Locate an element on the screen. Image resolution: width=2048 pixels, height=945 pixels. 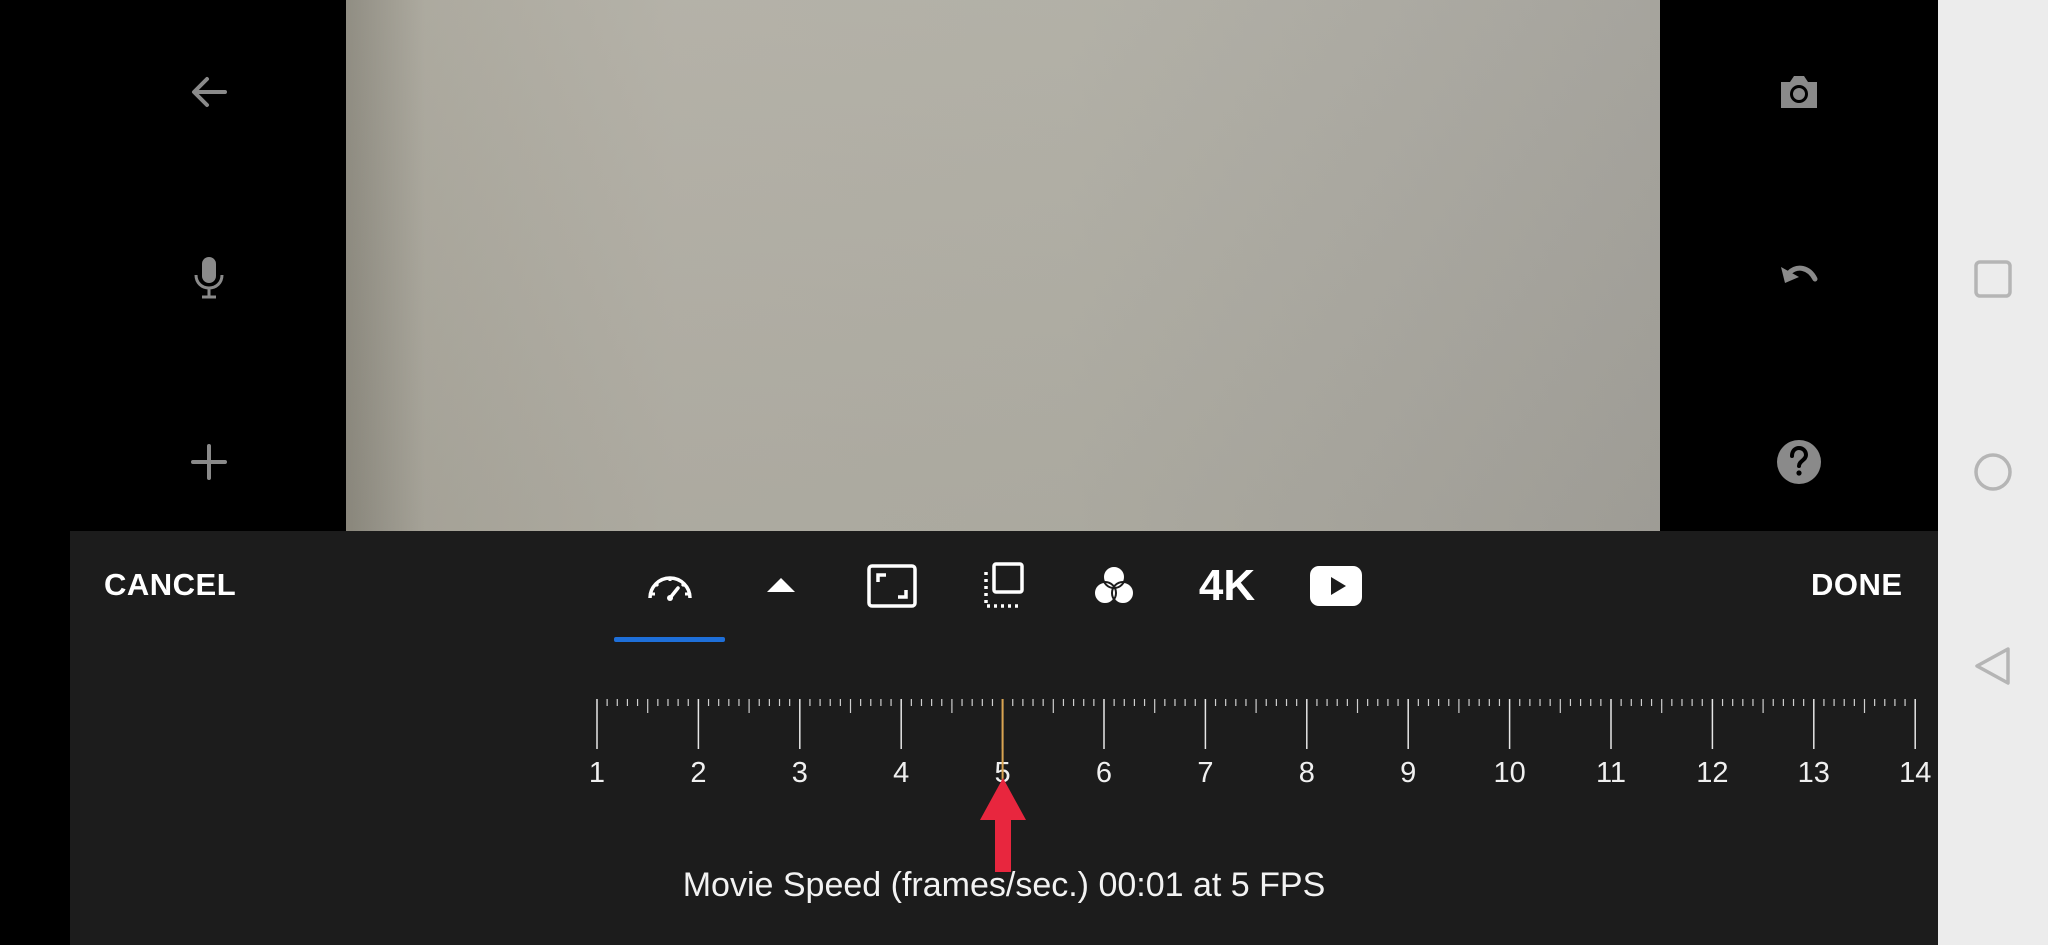
ruler-tick-label: 1 is located at coordinates (597, 773).